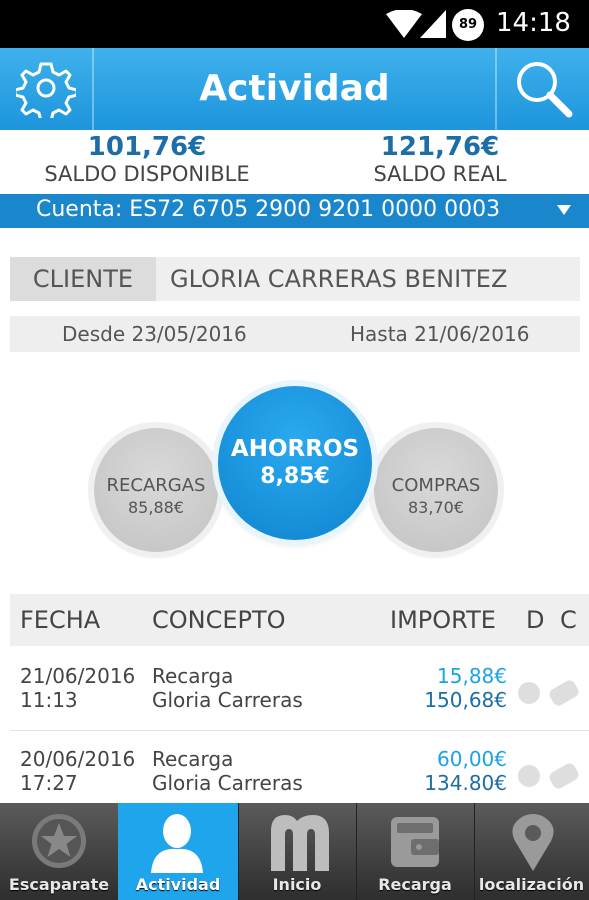 This screenshot has height=900, width=589. Describe the element at coordinates (339, 279) in the screenshot. I see `client-name: GLORIA CARRERAS BENITEZ` at that location.